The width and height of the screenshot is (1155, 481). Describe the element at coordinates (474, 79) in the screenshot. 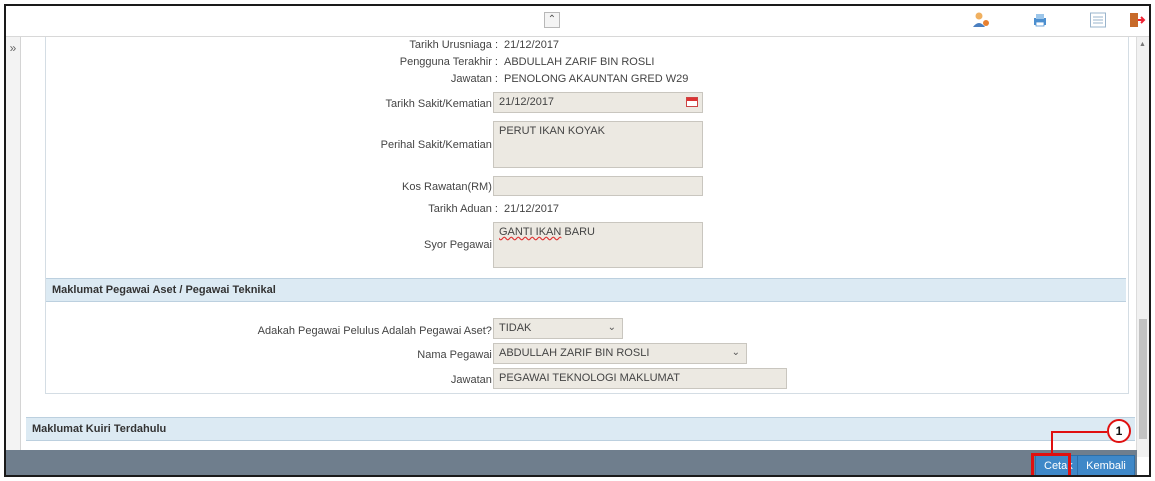

I see `jawatan-label: Jawatan :` at that location.